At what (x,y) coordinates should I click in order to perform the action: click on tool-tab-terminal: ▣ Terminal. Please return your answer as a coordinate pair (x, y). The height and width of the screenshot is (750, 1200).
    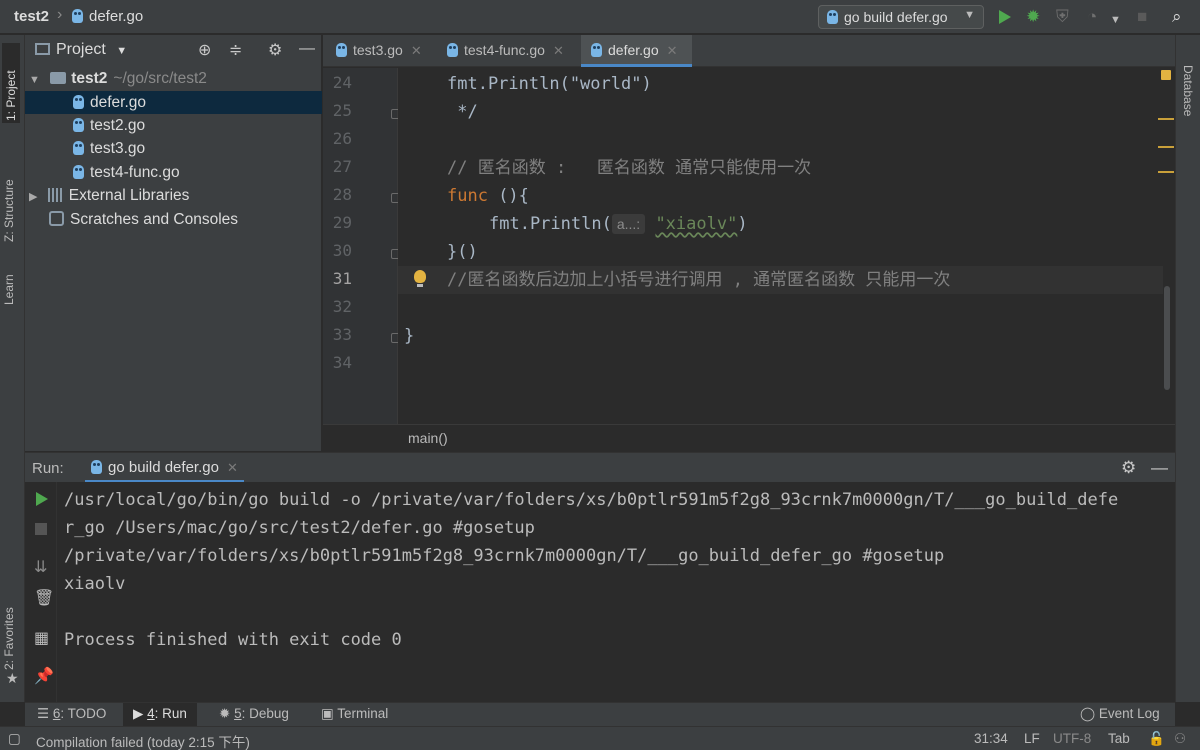
    Looking at the image, I should click on (354, 715).